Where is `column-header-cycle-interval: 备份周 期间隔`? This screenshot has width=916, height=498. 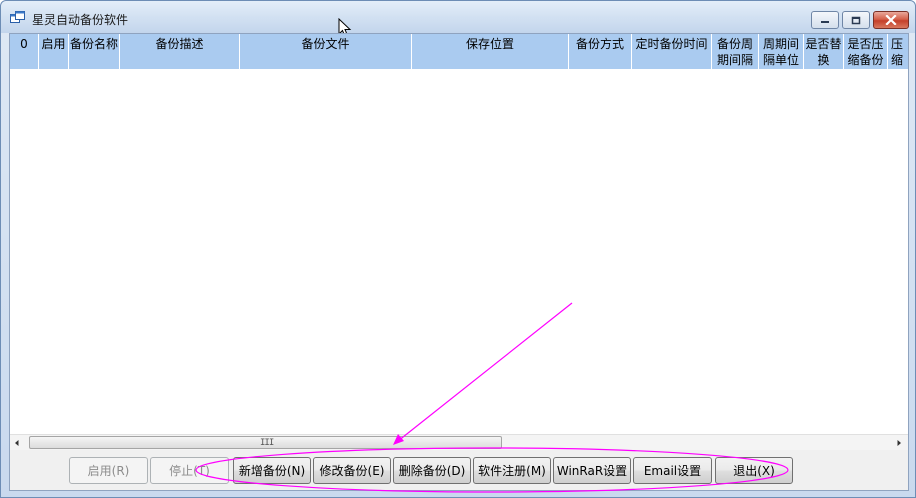
column-header-cycle-interval: 备份周 期间隔 is located at coordinates (735, 51).